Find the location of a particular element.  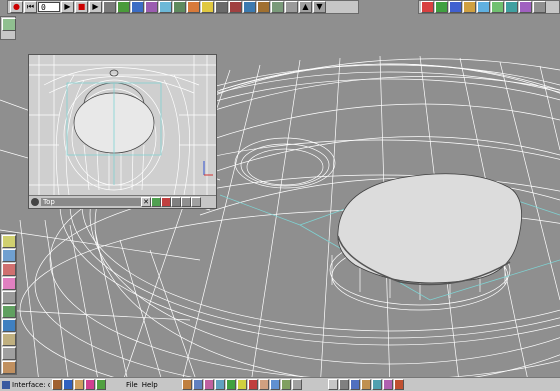

face-icon is located at coordinates (263, 384).